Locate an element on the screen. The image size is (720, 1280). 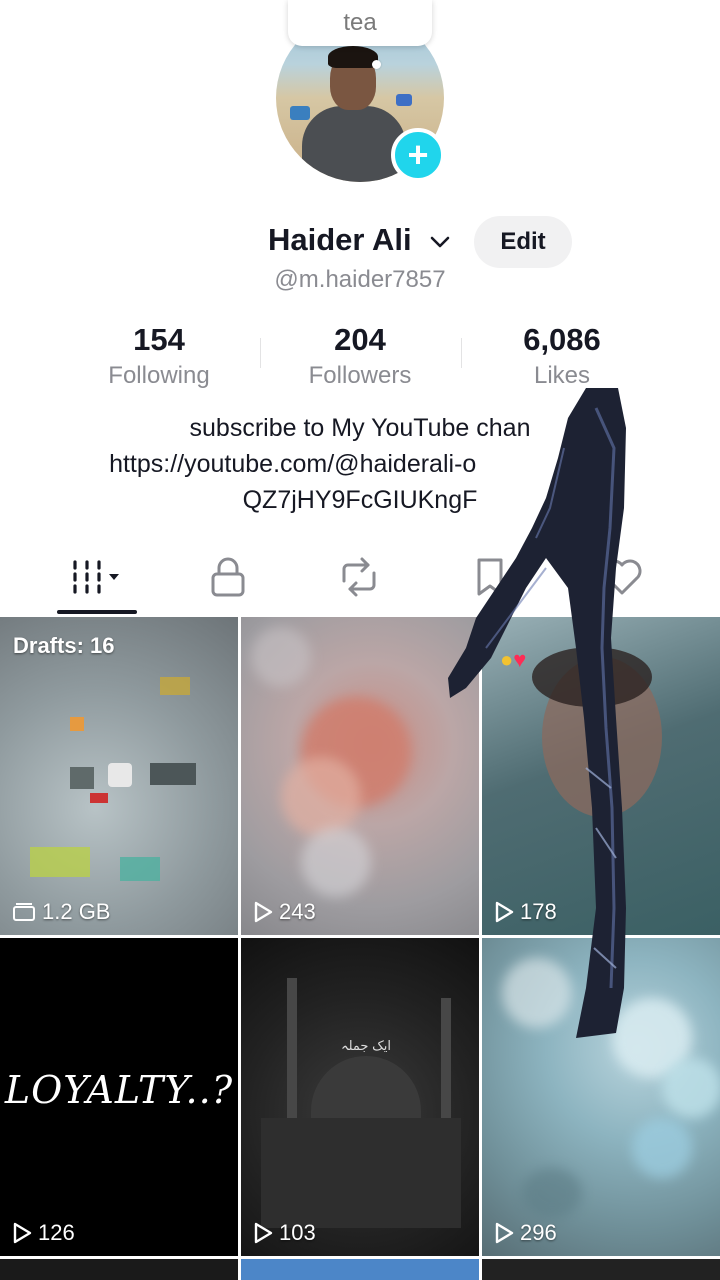
note-text: tea is located at coordinates (360, 22).